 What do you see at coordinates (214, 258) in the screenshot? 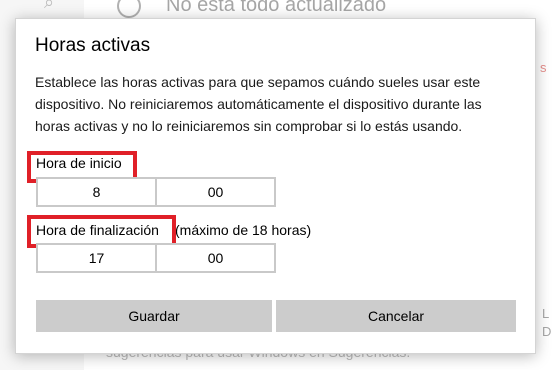
I see `end-minute-cell: 00` at bounding box center [214, 258].